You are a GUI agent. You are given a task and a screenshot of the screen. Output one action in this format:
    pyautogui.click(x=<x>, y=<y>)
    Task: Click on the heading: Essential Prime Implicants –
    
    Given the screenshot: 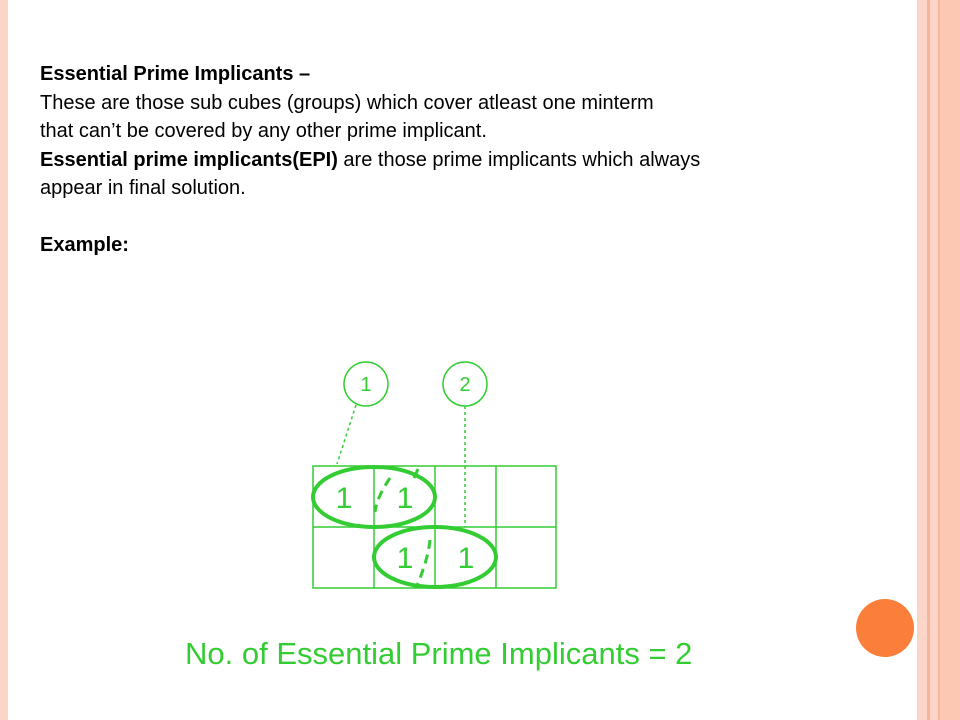 What is the action you would take?
    pyautogui.click(x=175, y=74)
    